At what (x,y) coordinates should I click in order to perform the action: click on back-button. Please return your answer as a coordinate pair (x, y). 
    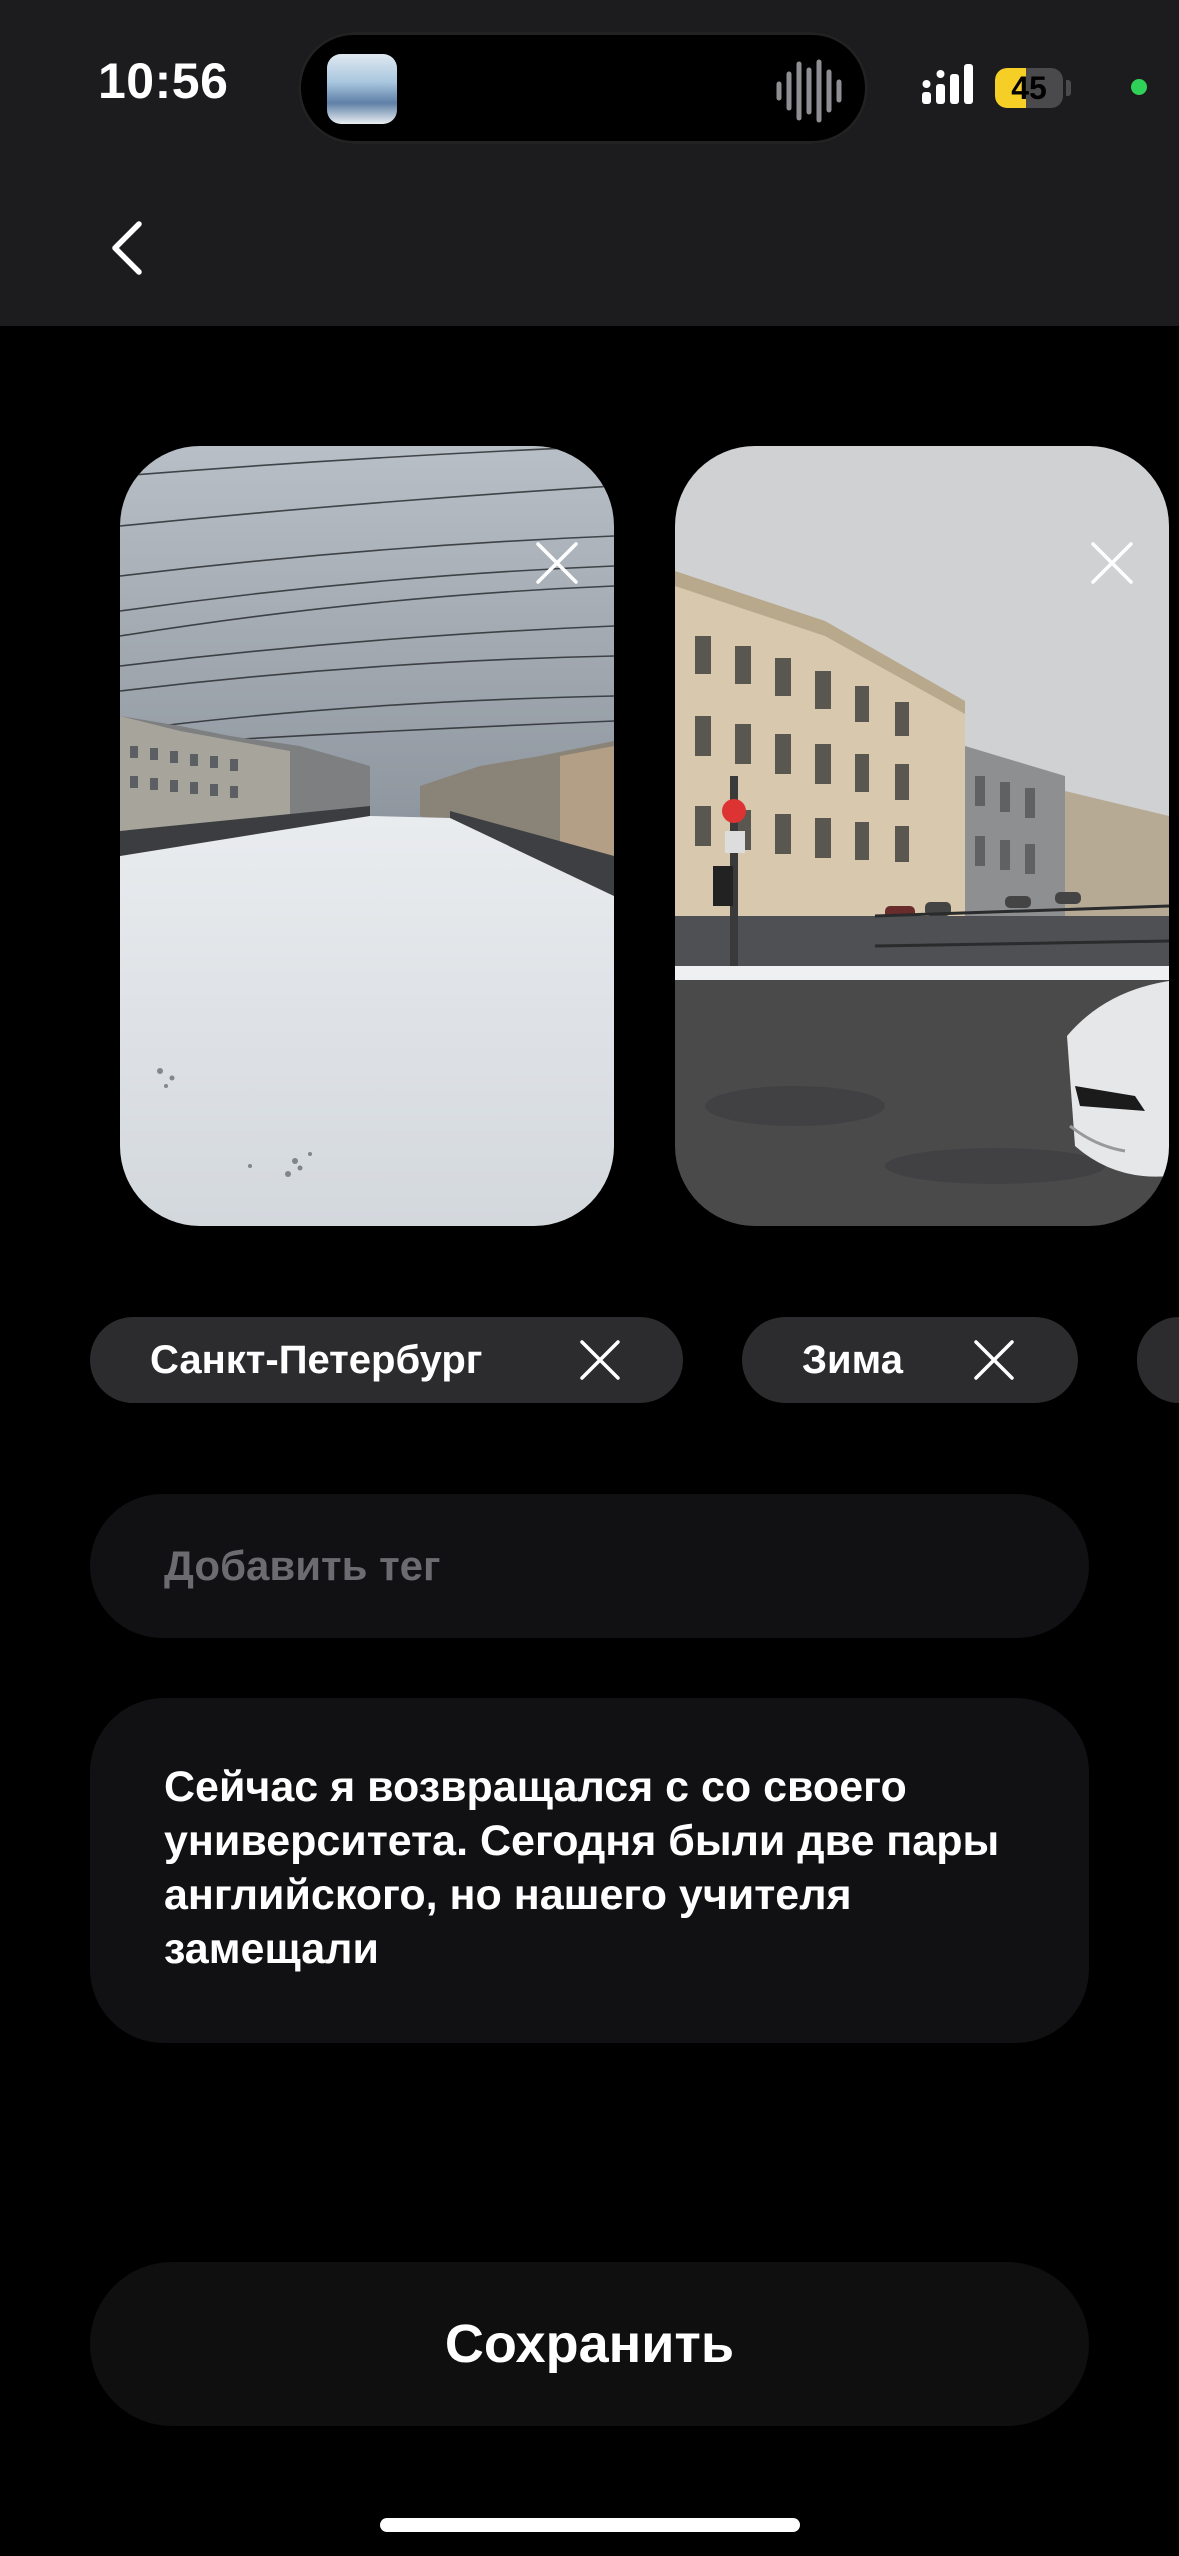
    Looking at the image, I should click on (127, 247).